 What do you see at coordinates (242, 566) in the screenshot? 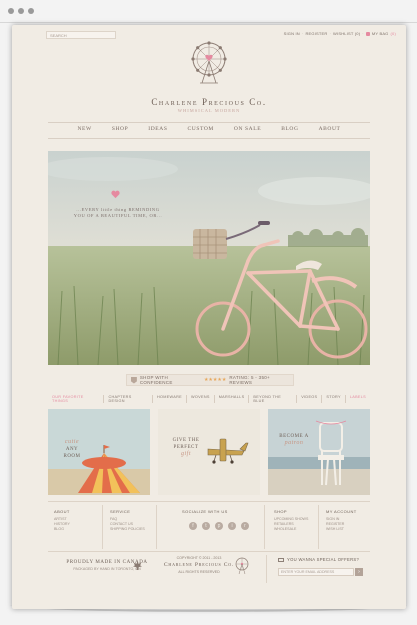
I see `ferris-wheel-icon` at bounding box center [242, 566].